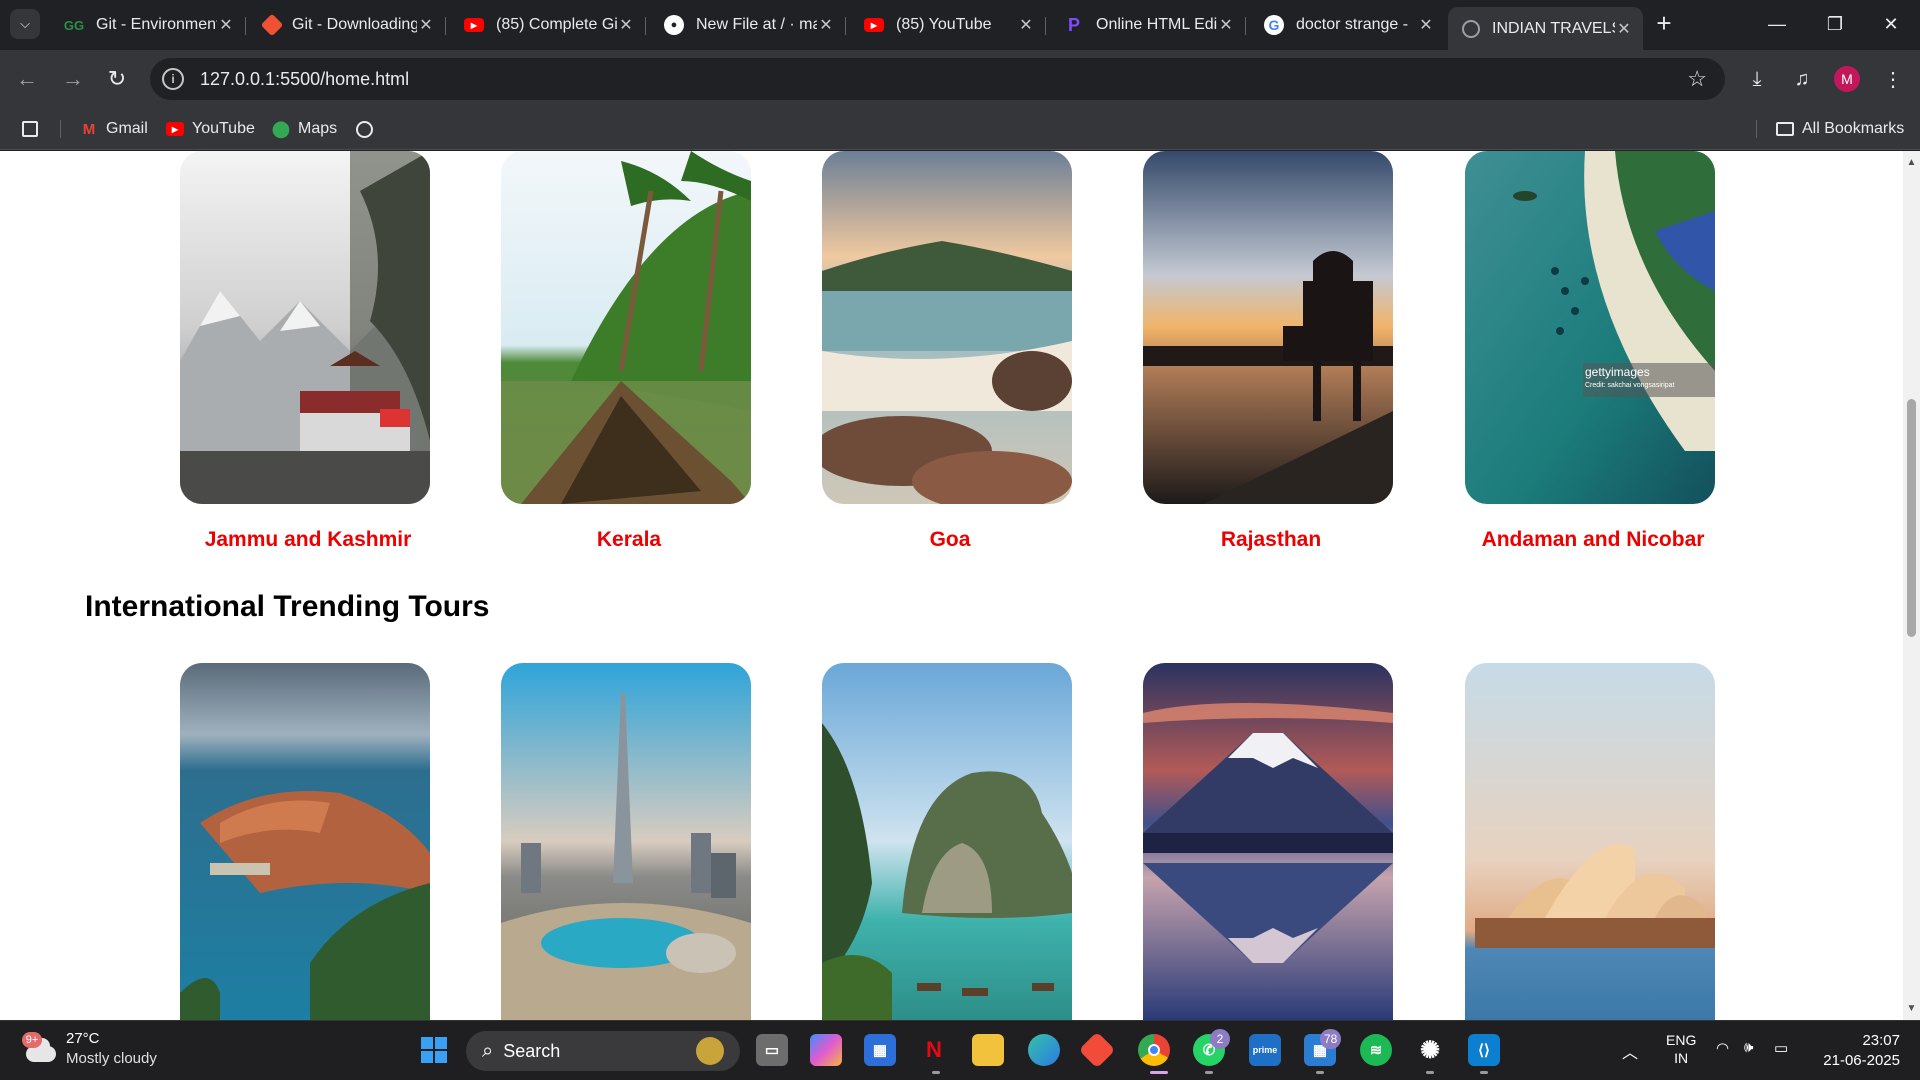 This screenshot has height=1080, width=1920. What do you see at coordinates (1664, 24) in the screenshot?
I see `new-tab-button: +` at bounding box center [1664, 24].